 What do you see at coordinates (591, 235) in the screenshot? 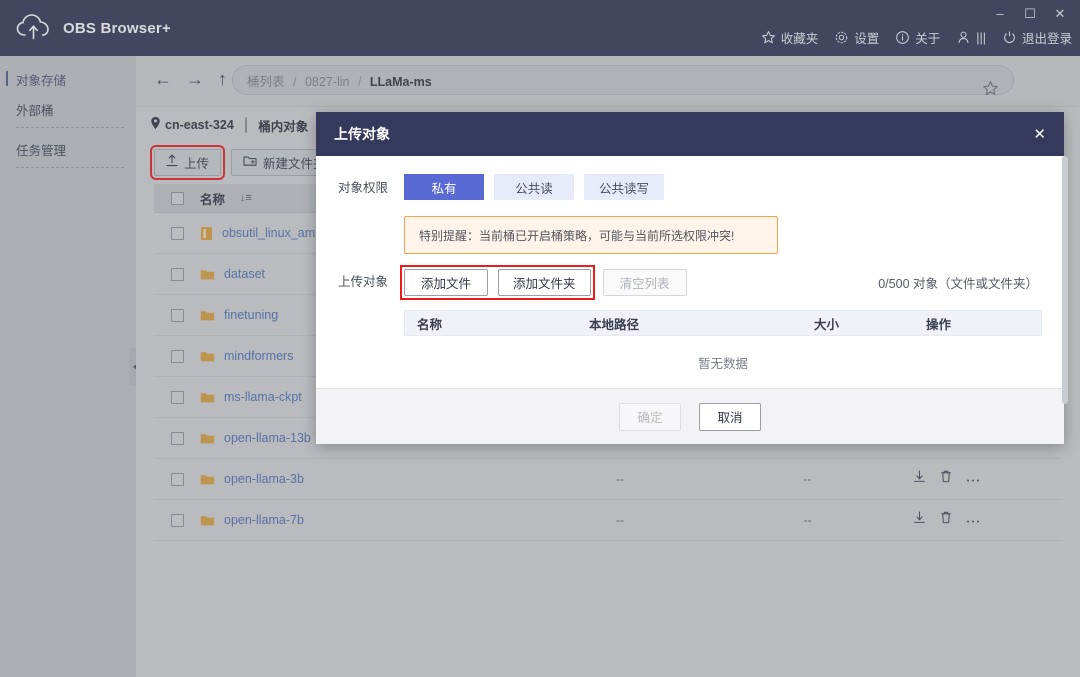
I see `policy-warning-banner: 特别提醒：当前桶已开启桶策略，可能与当前所选权限冲突!` at bounding box center [591, 235].